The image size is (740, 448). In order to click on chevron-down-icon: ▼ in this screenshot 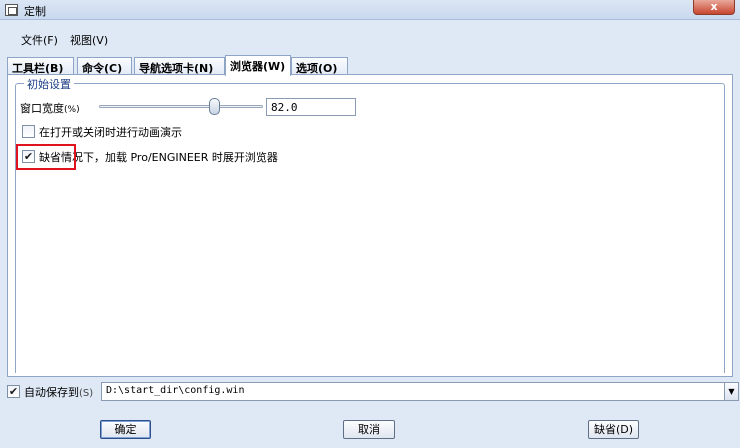, I will do `click(731, 391)`.